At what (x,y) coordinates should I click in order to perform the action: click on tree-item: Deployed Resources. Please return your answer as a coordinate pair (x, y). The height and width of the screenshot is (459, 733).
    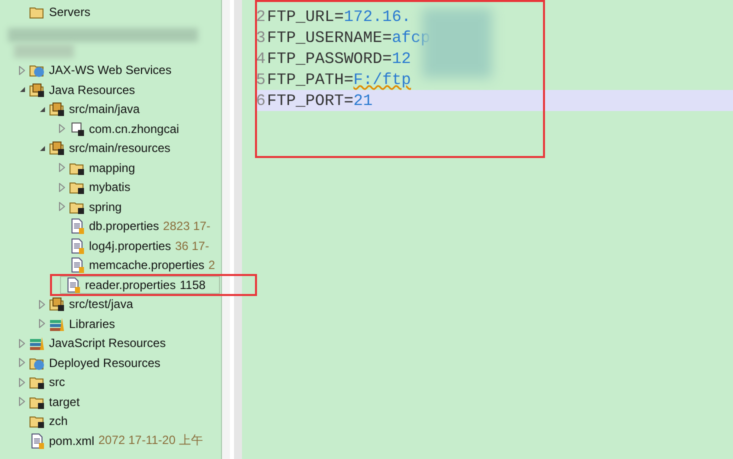
    Looking at the image, I should click on (104, 363).